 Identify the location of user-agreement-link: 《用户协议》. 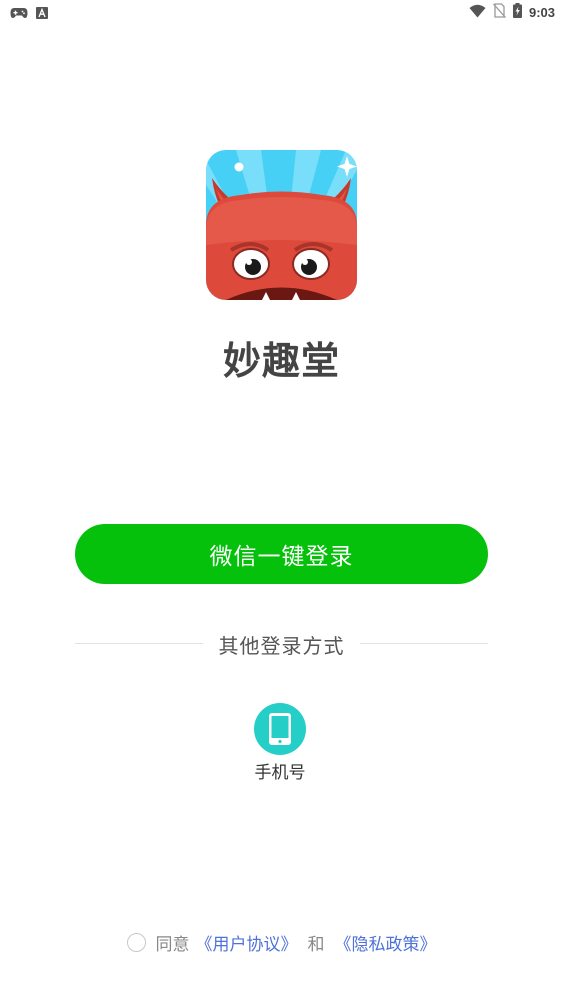
(247, 942).